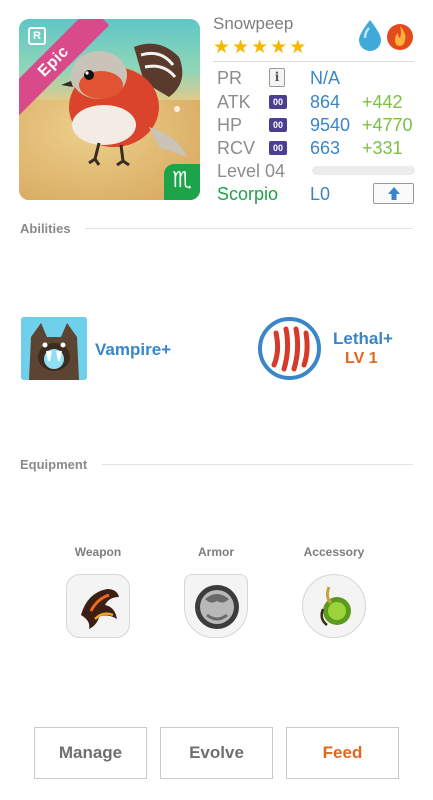 This screenshot has height=800, width=433. I want to click on pr-info-icon: i, so click(277, 77).